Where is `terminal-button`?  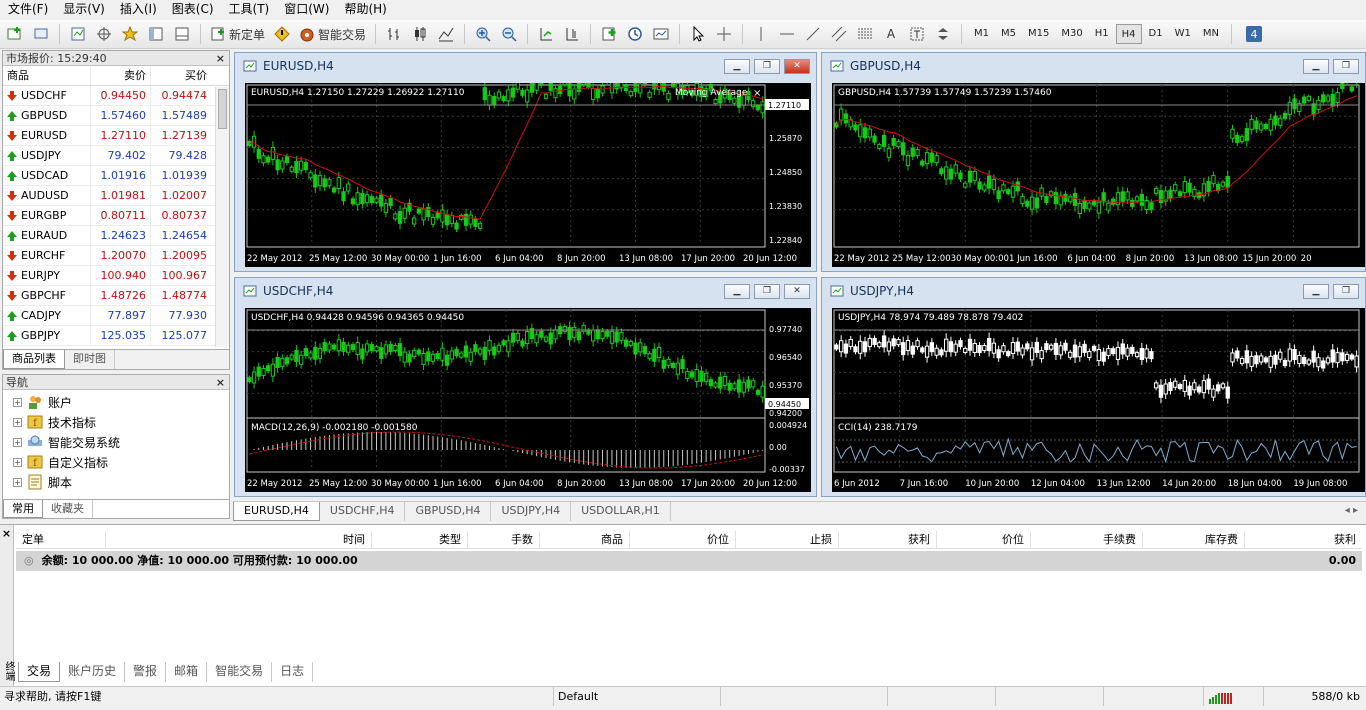
terminal-button is located at coordinates (156, 34).